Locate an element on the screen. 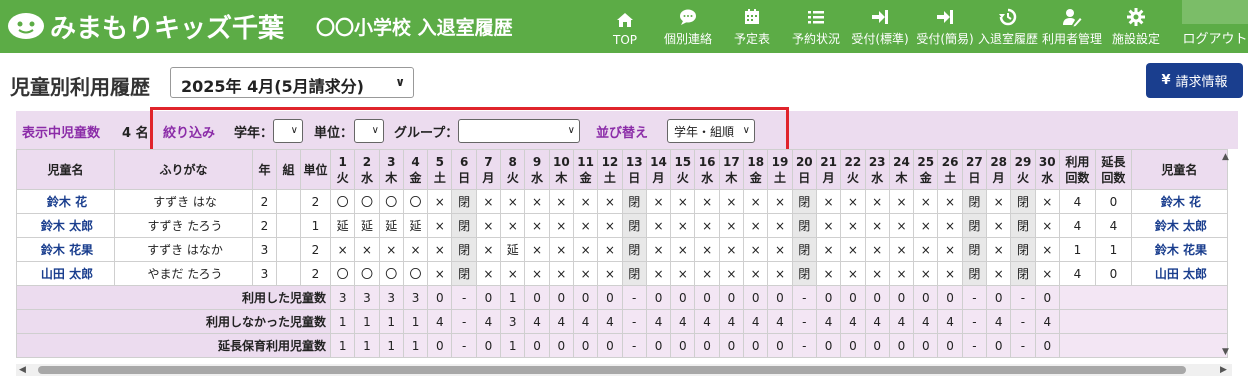  month-select: 2025年 4月(5月請求分) ∨ is located at coordinates (292, 82).